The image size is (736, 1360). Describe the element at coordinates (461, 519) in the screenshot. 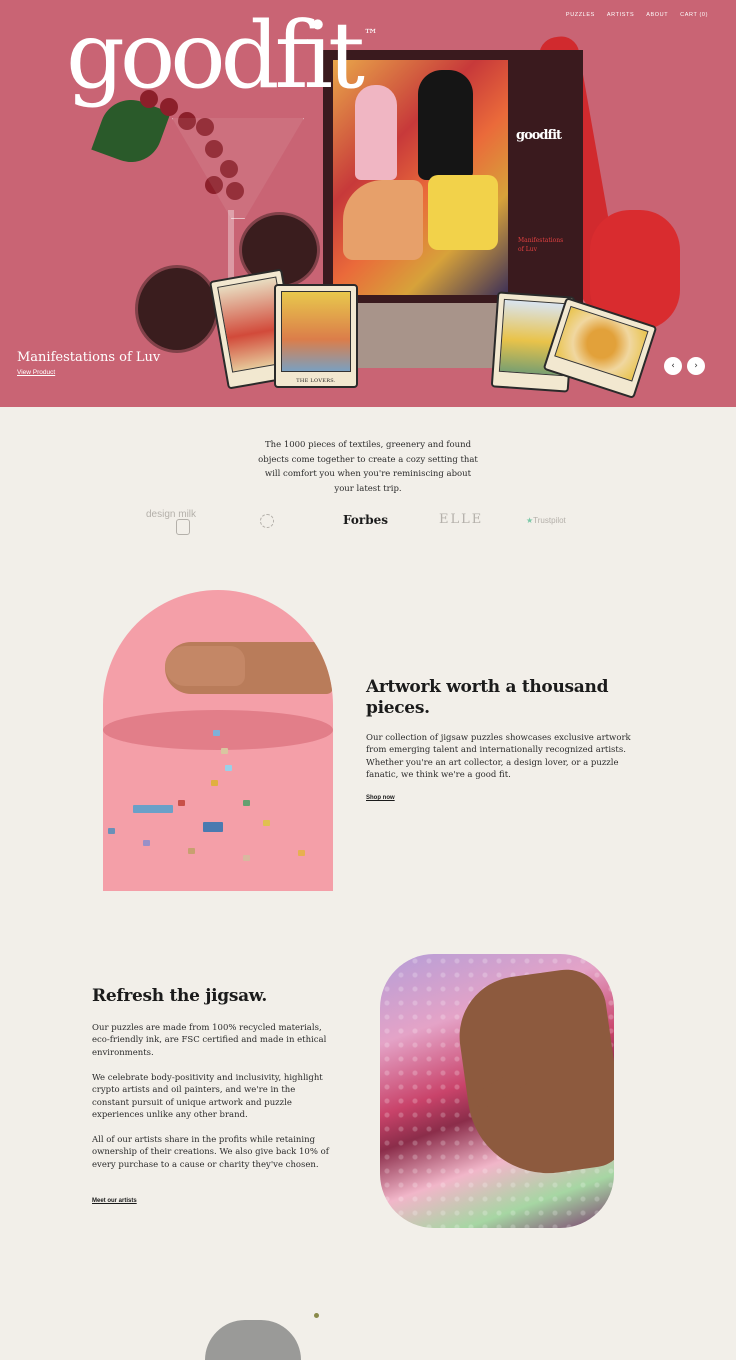

I see `elle-logo: ELLE` at that location.